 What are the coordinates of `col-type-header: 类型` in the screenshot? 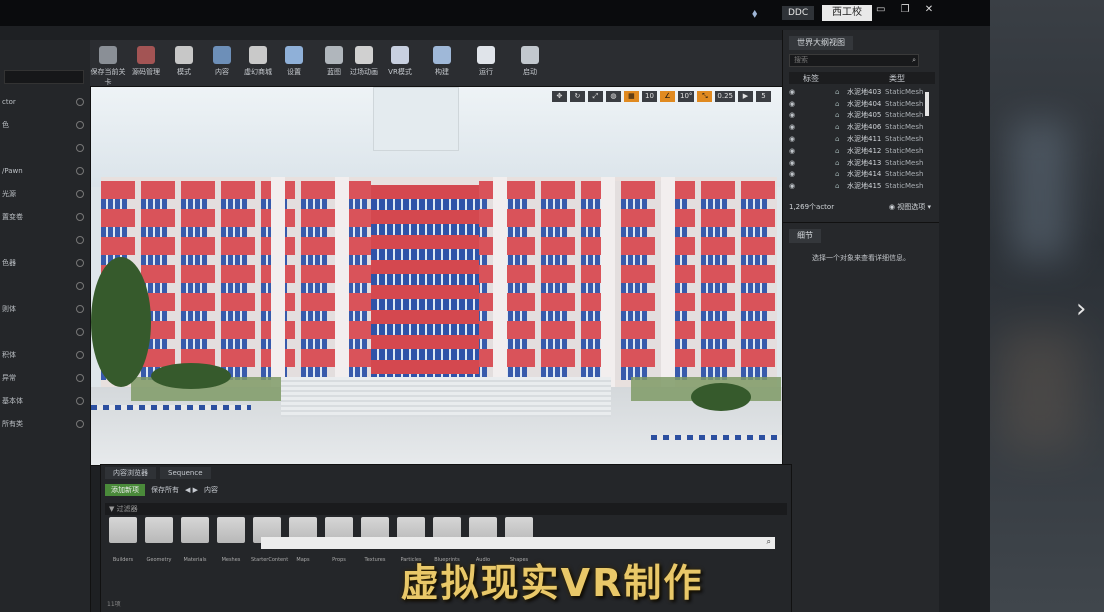 It's located at (897, 78).